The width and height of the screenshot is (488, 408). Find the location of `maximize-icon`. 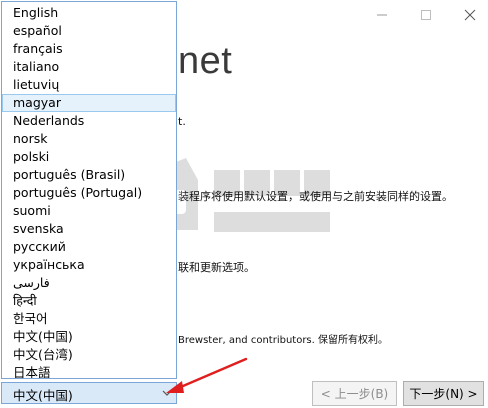

maximize-icon is located at coordinates (426, 15).